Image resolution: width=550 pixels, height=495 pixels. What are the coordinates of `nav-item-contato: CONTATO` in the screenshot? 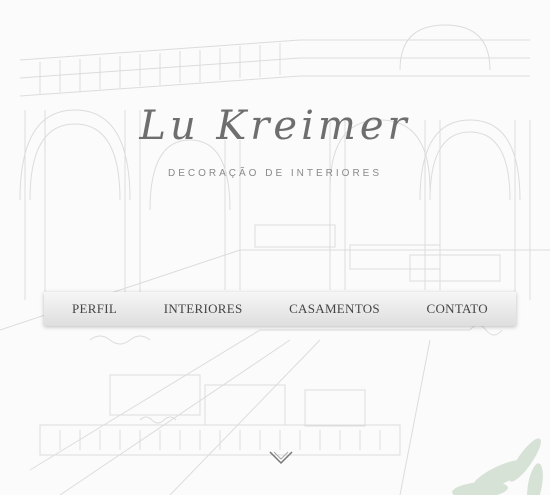 It's located at (457, 309).